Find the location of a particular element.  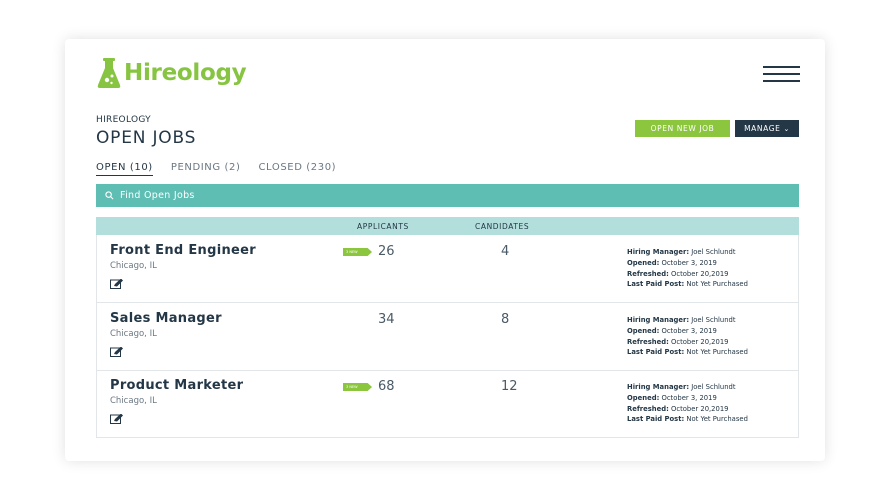

search-bar is located at coordinates (447, 195).